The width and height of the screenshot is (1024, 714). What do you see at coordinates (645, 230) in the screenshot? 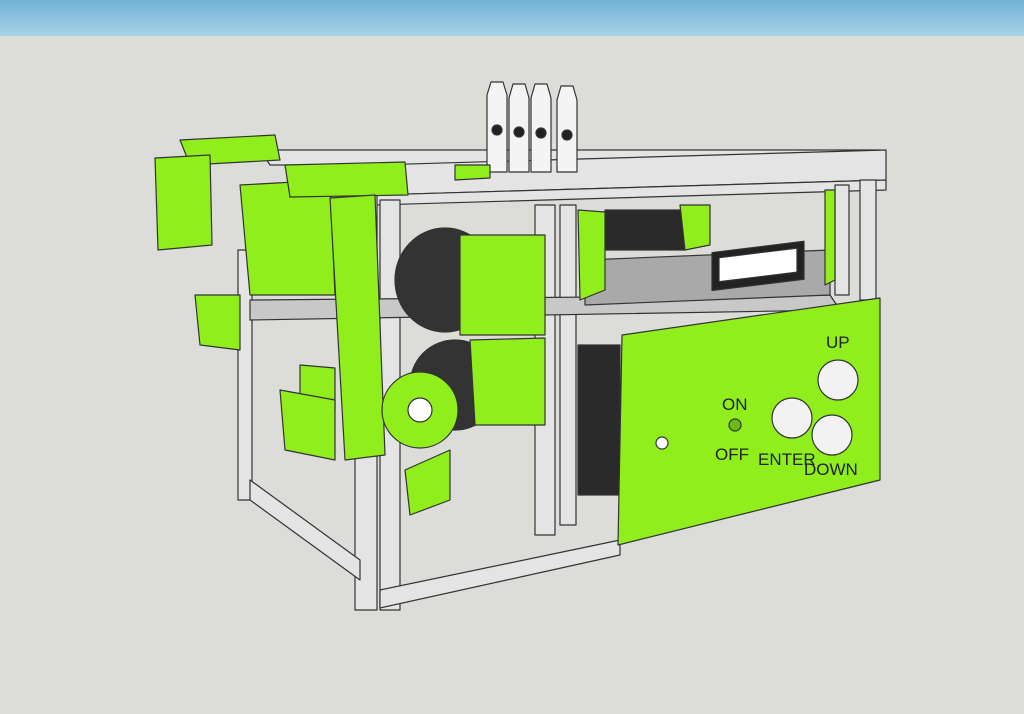
I see `servo-motor` at bounding box center [645, 230].